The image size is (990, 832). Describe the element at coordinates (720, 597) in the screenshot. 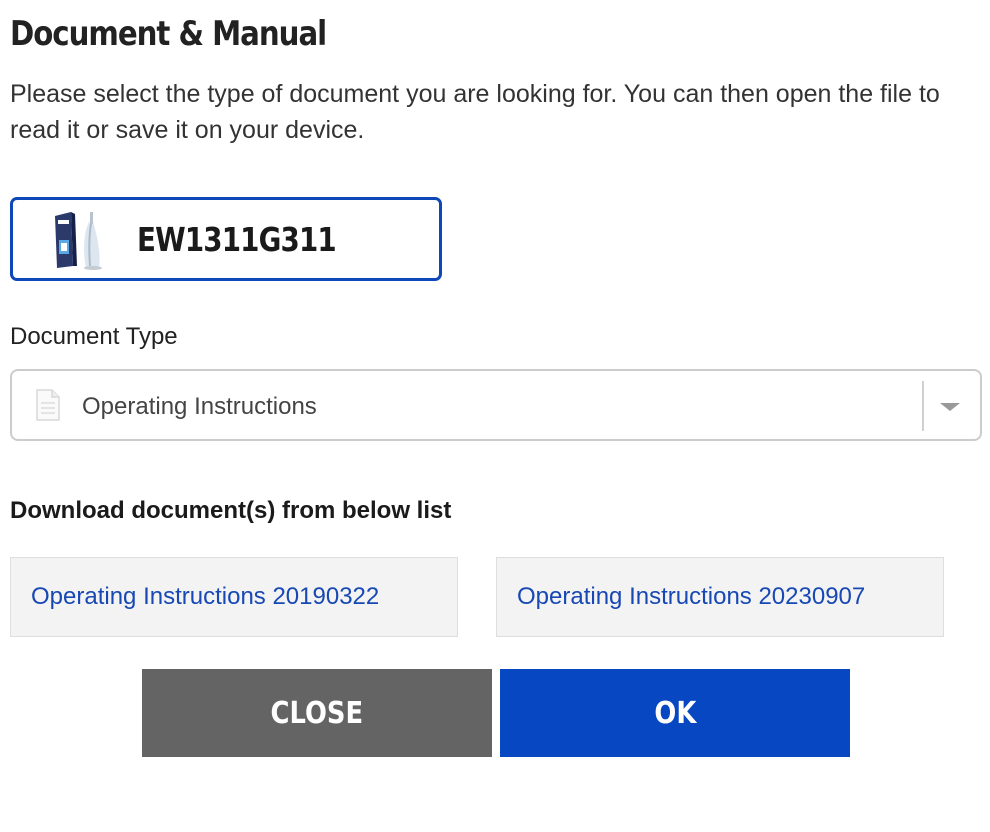

I see `download-link-20230907: Operating Instructions 20230907` at that location.